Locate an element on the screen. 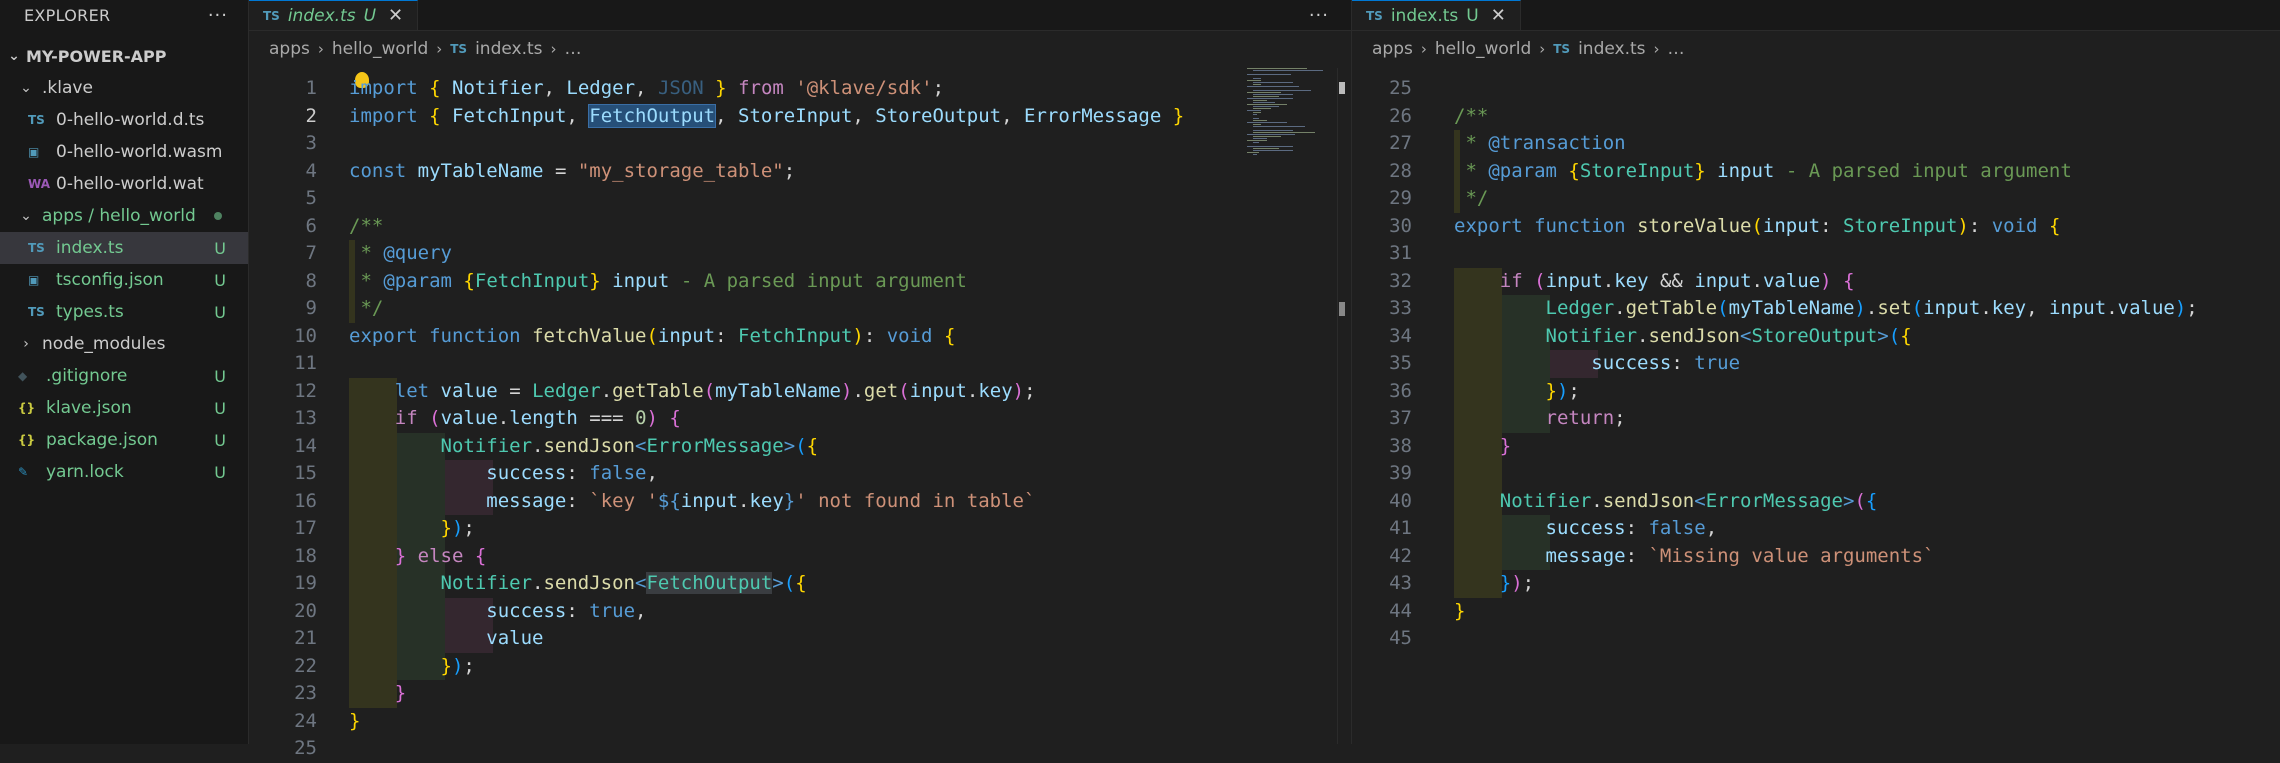 The width and height of the screenshot is (2280, 763). code-line: 13 if (value.length === 0) { is located at coordinates (800, 419).